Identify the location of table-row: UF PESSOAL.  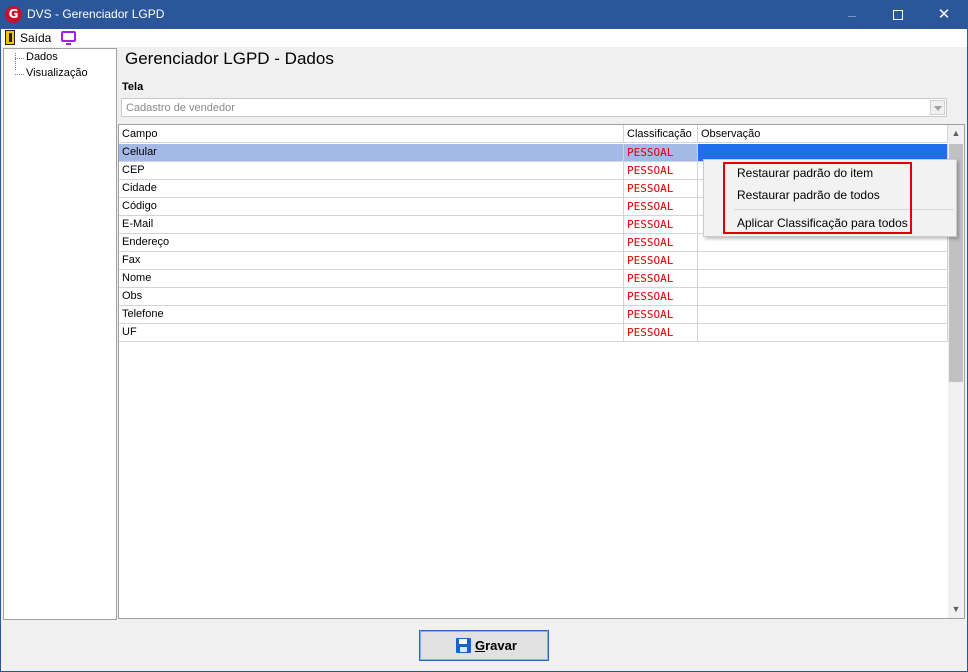
(533, 333).